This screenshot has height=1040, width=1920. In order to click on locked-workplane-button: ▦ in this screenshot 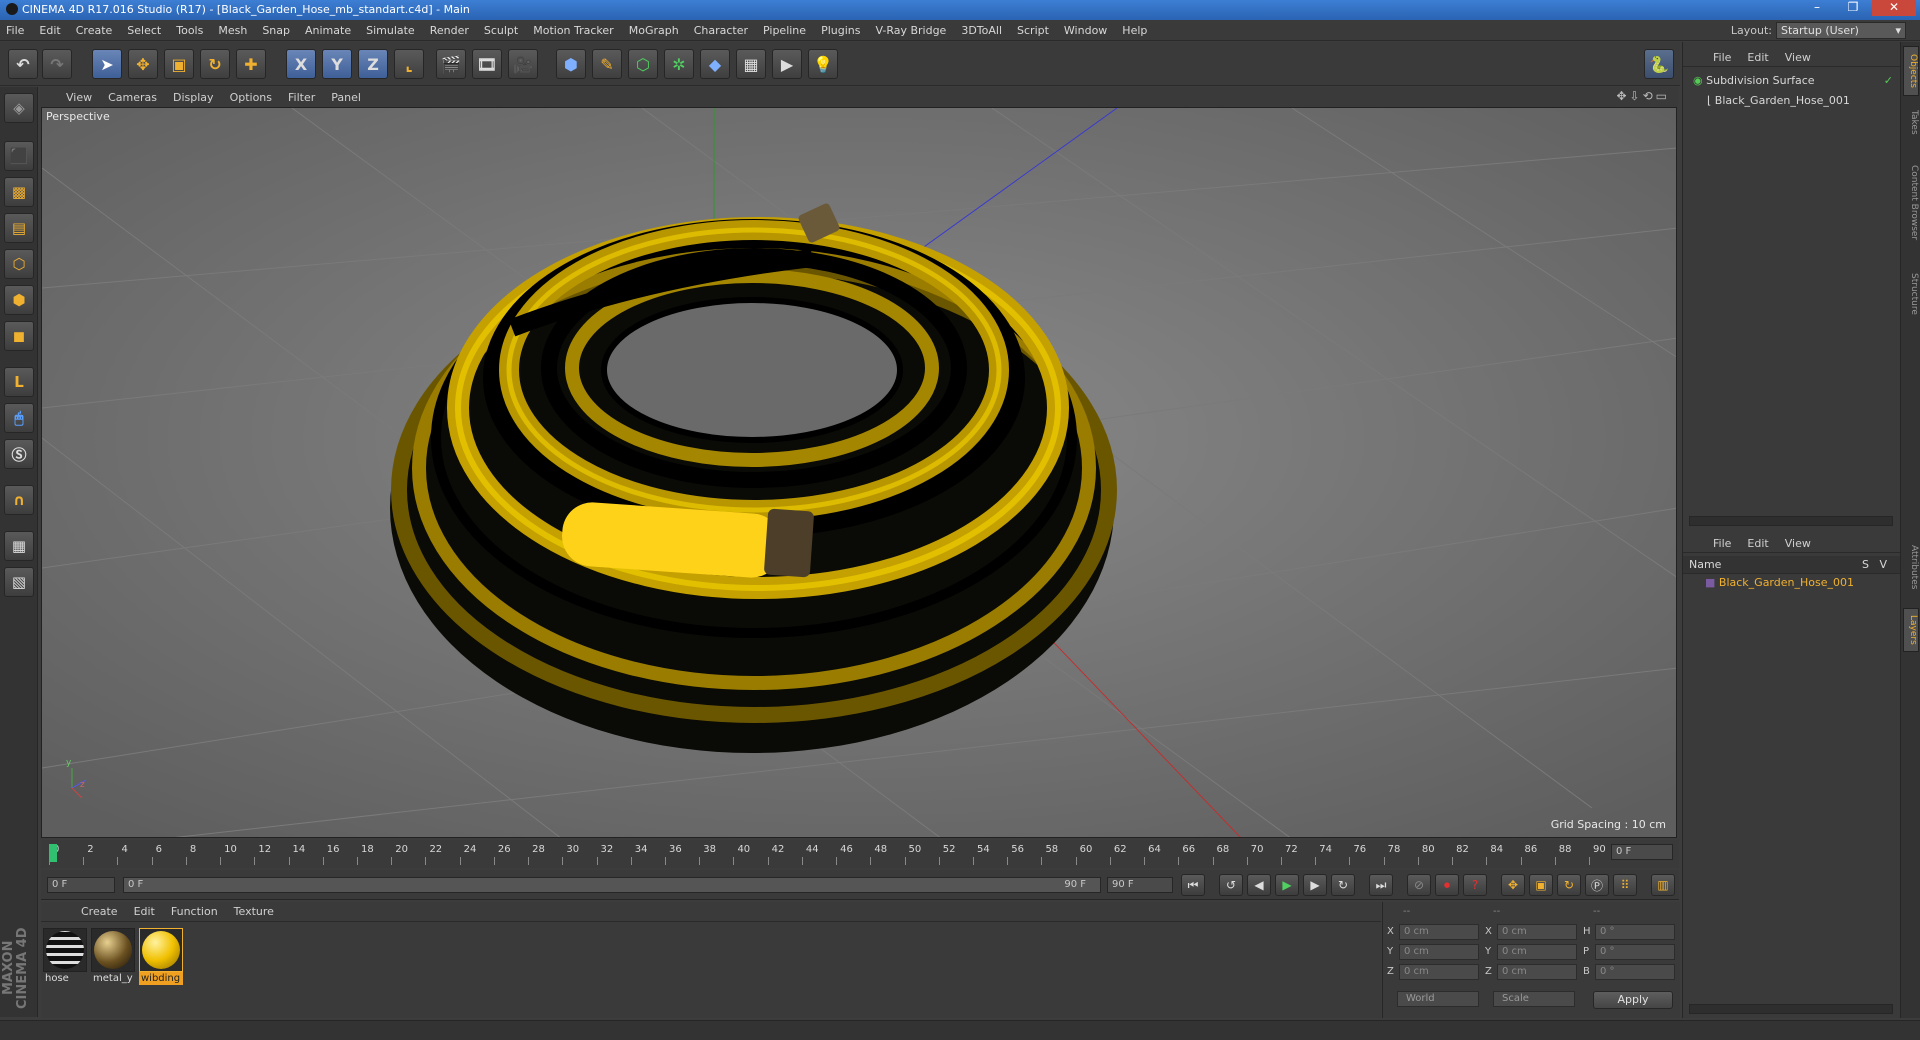, I will do `click(19, 546)`.